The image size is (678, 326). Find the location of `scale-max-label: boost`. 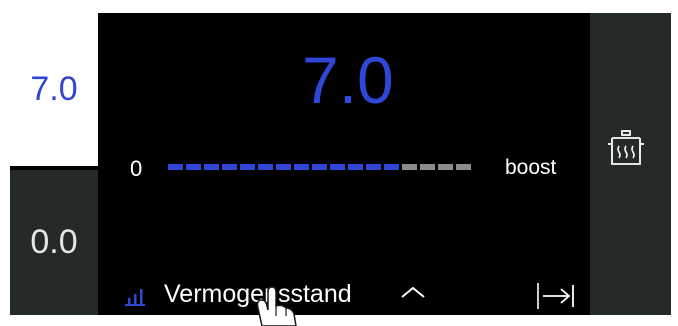

scale-max-label: boost is located at coordinates (531, 167).